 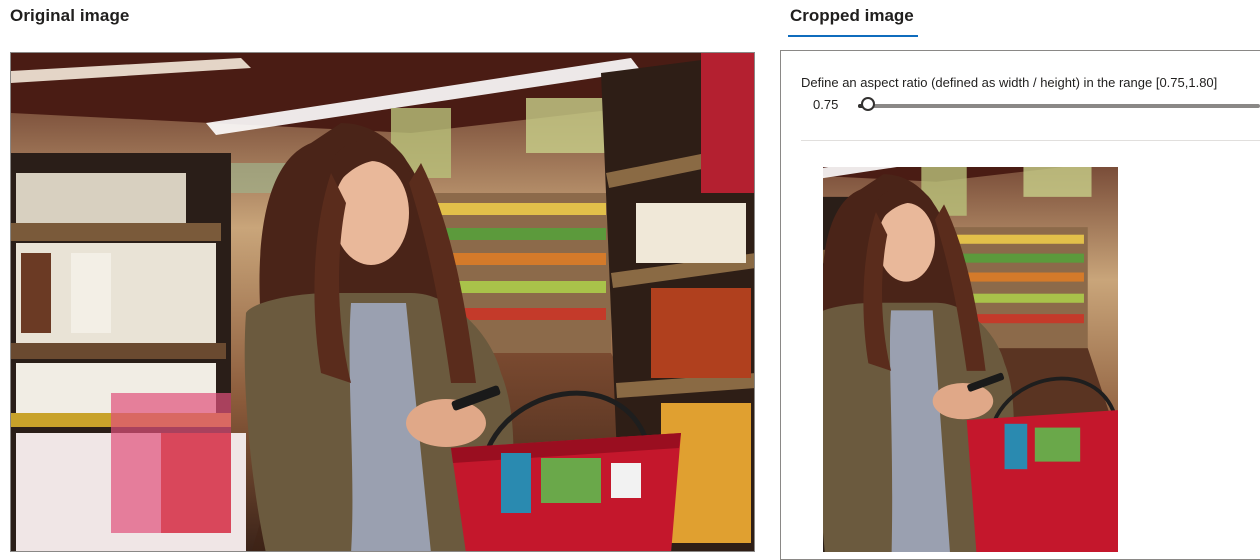 I want to click on panel-divider, so click(x=1030, y=140).